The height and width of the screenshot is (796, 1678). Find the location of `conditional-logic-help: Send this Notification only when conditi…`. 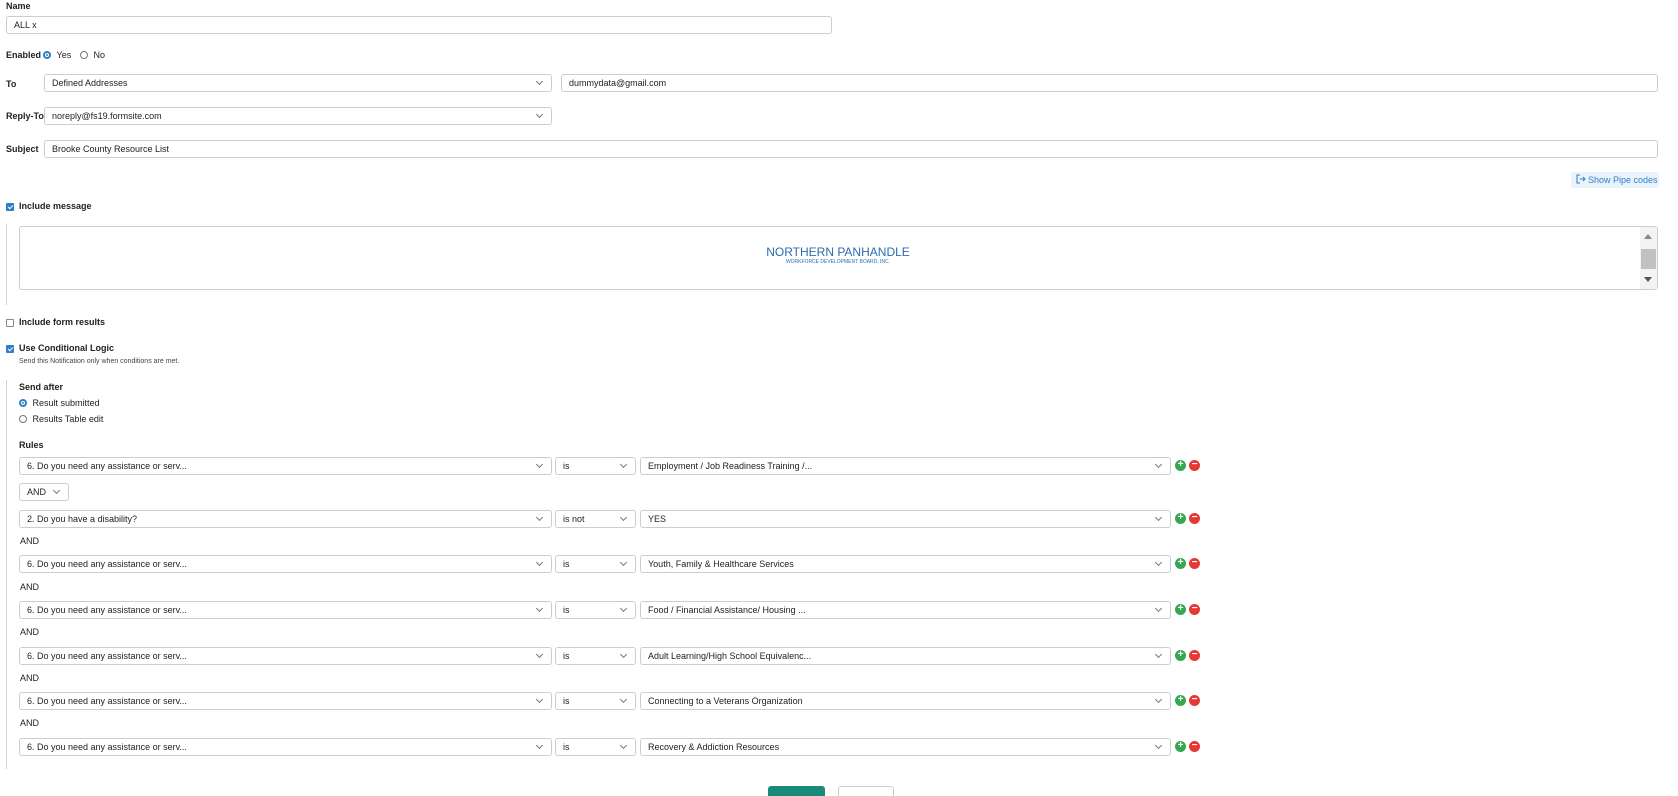

conditional-logic-help: Send this Notification only when conditi… is located at coordinates (99, 361).